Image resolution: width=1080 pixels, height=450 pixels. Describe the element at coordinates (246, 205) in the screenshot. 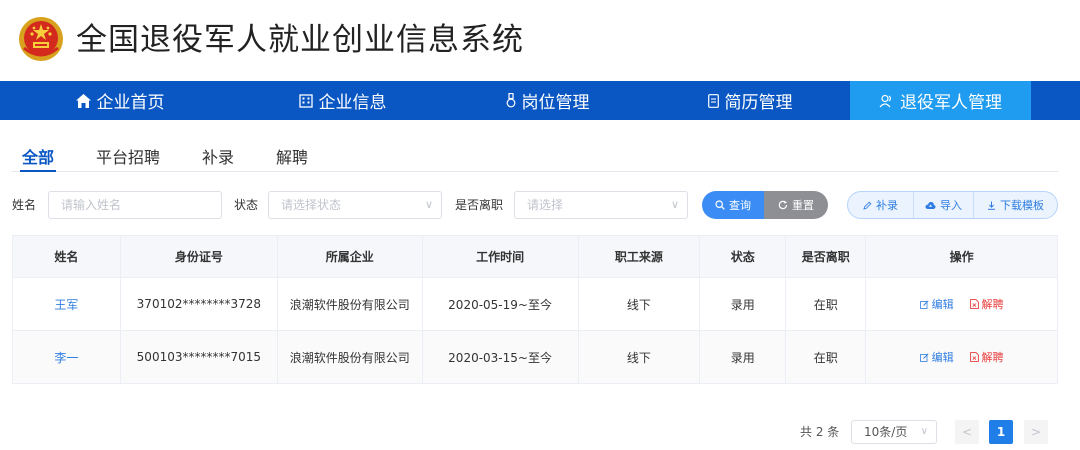

I see `status-label: 状态` at that location.